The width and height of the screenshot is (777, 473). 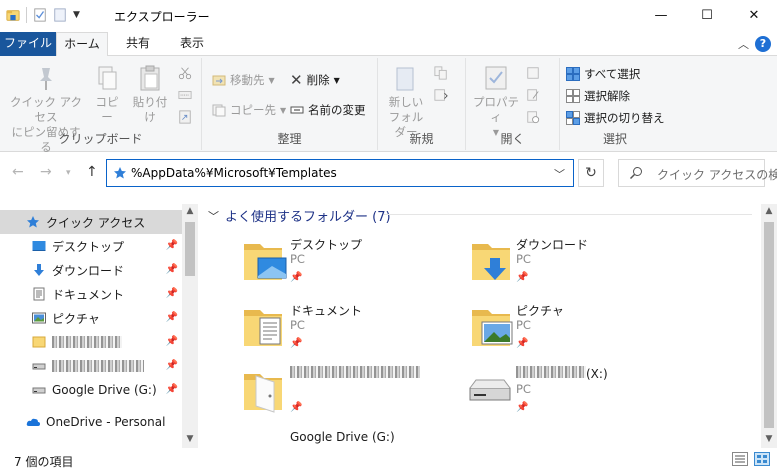 I want to click on cut-icon, so click(x=185, y=73).